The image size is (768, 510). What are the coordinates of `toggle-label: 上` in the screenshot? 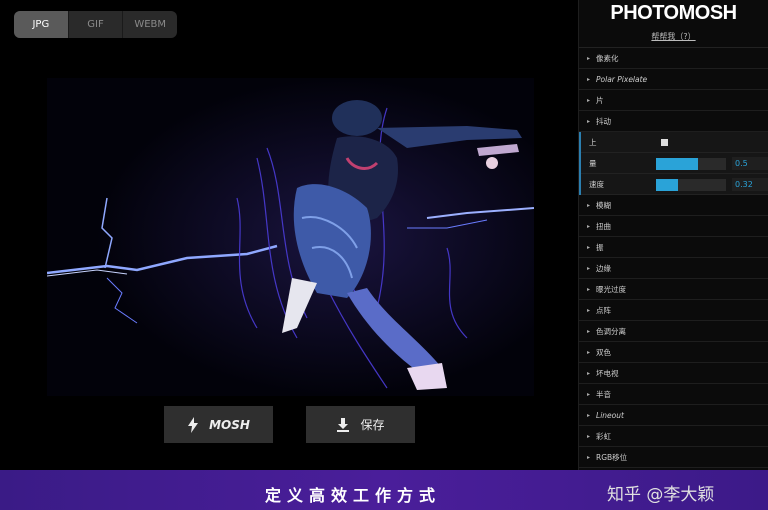 It's located at (593, 142).